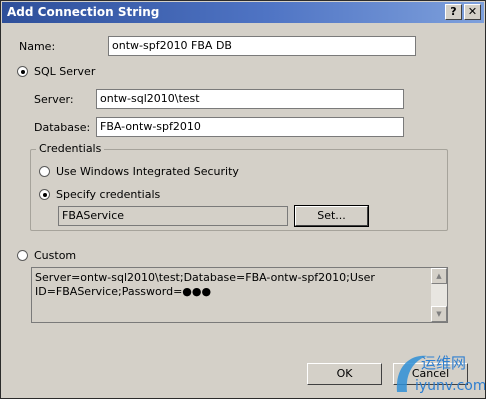 The width and height of the screenshot is (486, 399). What do you see at coordinates (44, 194) in the screenshot?
I see `specify-credentials-radio` at bounding box center [44, 194].